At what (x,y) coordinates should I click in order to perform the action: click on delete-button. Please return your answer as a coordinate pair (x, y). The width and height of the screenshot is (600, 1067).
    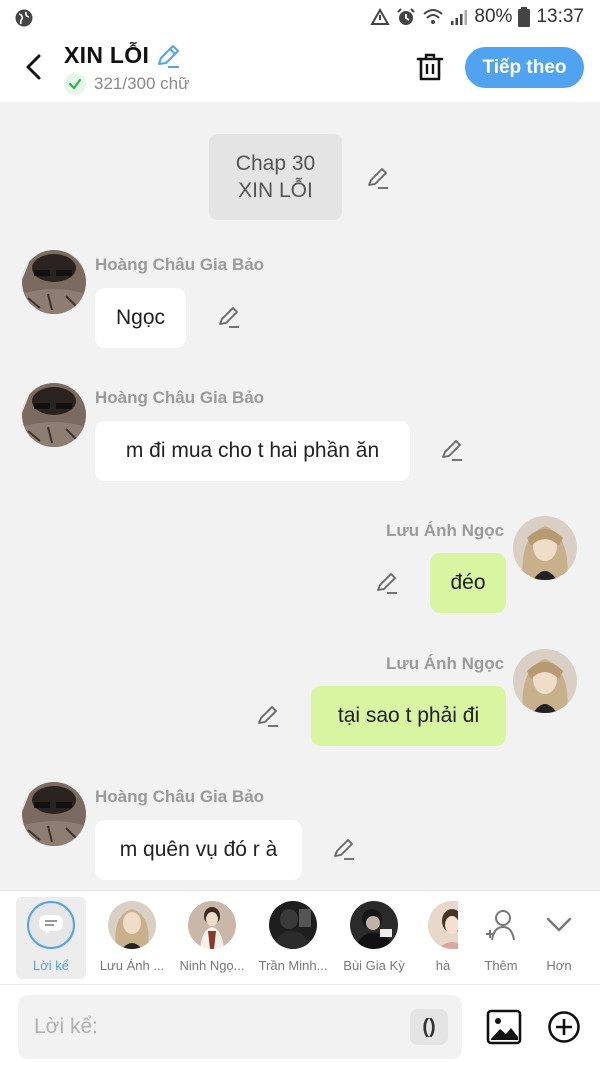
    Looking at the image, I should click on (430, 67).